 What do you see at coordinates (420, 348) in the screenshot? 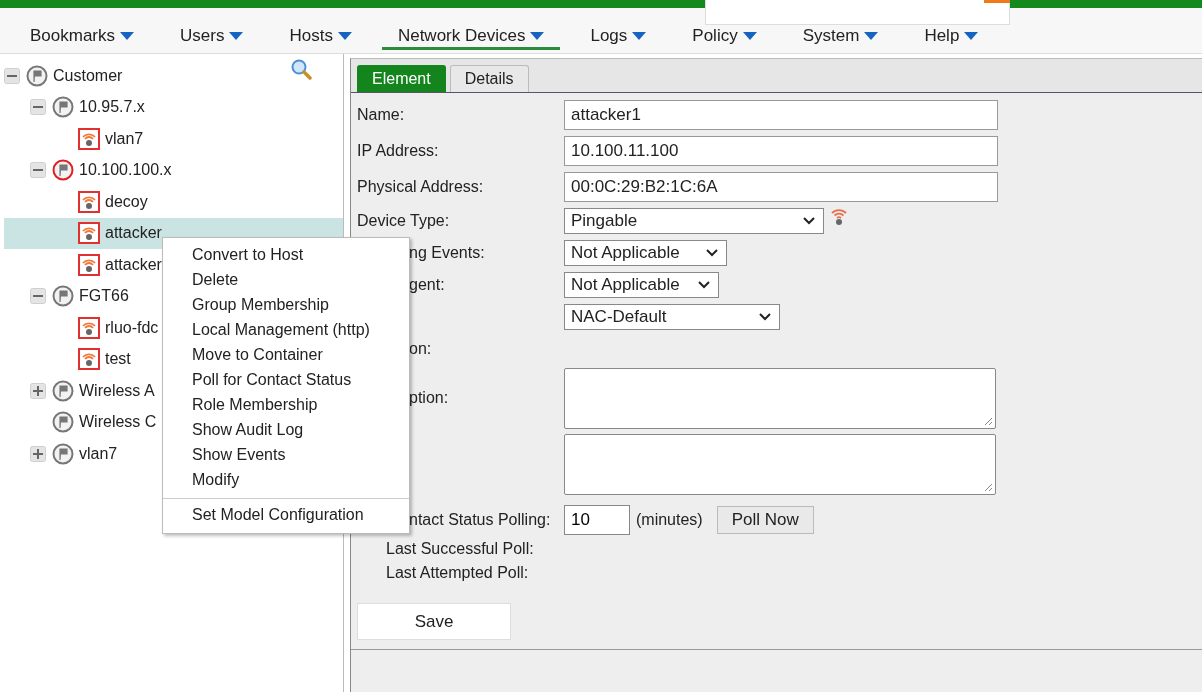
I see `field-label: on:` at bounding box center [420, 348].